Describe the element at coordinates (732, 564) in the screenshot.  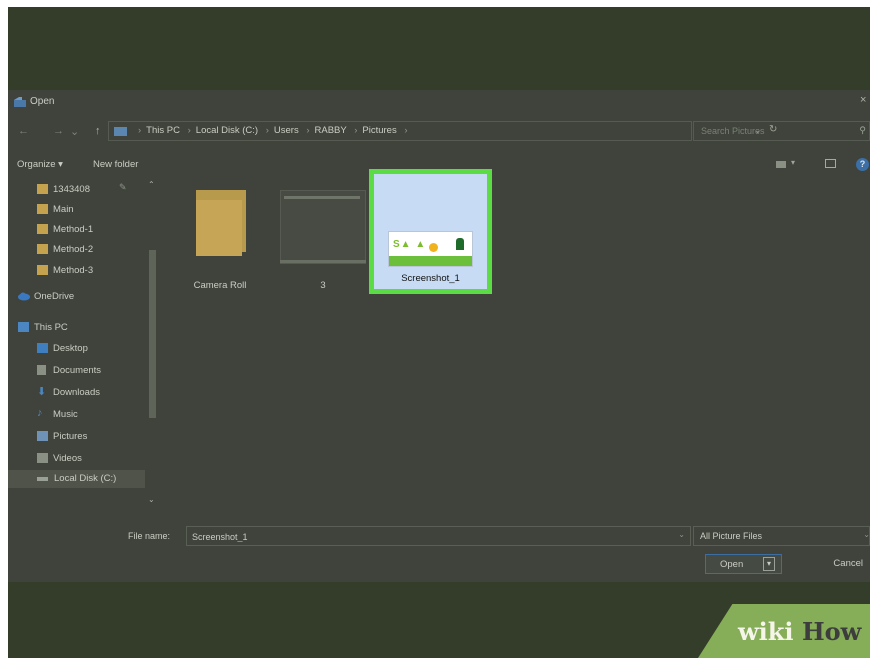
I see `open-button-label: Open` at that location.